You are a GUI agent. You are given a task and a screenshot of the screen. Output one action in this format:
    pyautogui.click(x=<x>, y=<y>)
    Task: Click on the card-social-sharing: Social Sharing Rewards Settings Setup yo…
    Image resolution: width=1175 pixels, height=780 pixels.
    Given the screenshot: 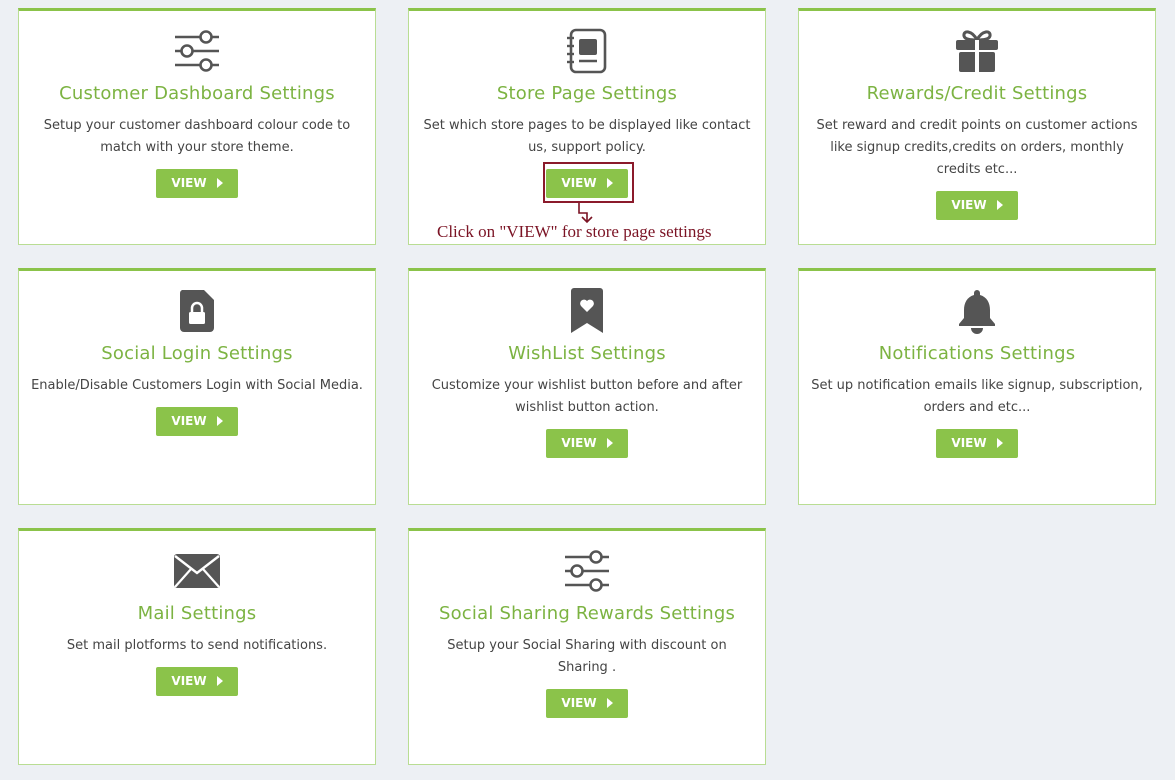 What is the action you would take?
    pyautogui.click(x=587, y=646)
    